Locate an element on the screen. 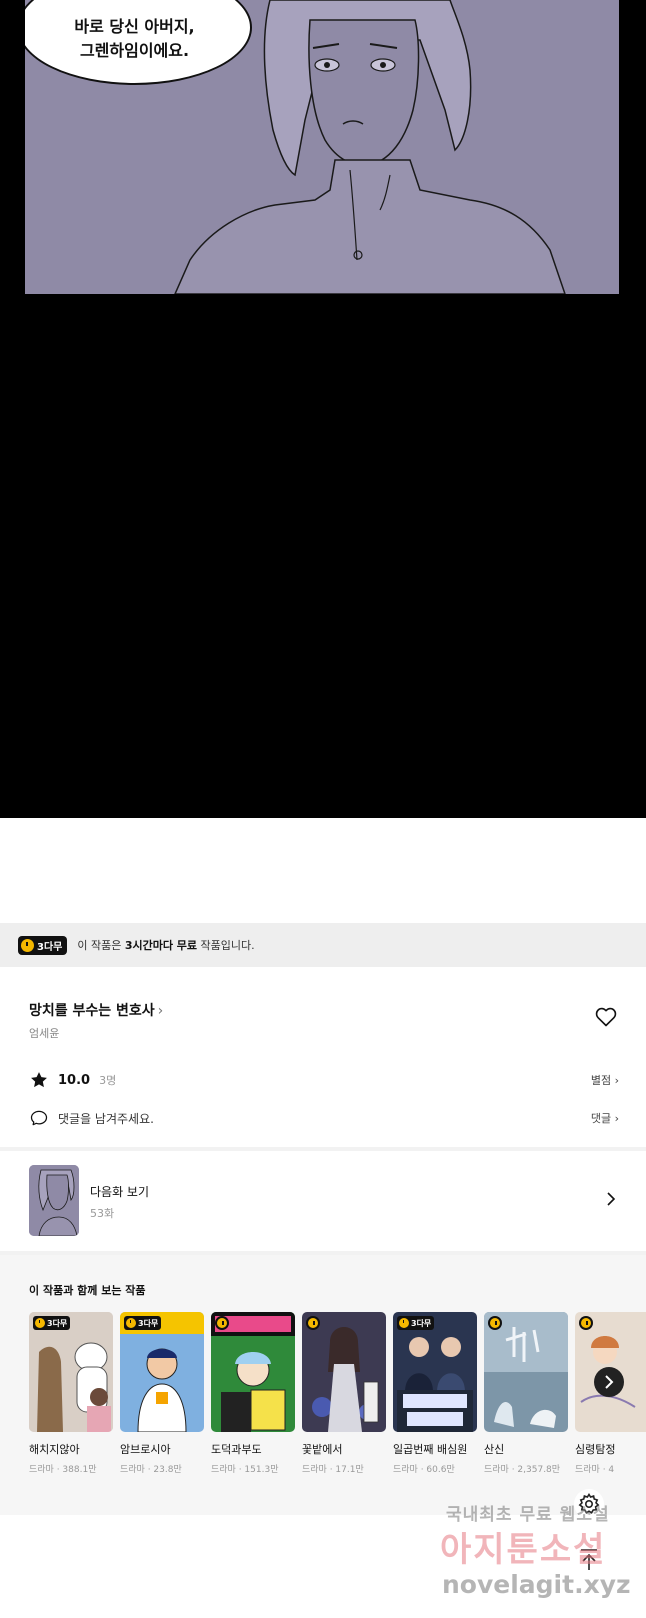 This screenshot has width=646, height=1618. series-title: 망치를 부수는 변호사 is located at coordinates (92, 1011).